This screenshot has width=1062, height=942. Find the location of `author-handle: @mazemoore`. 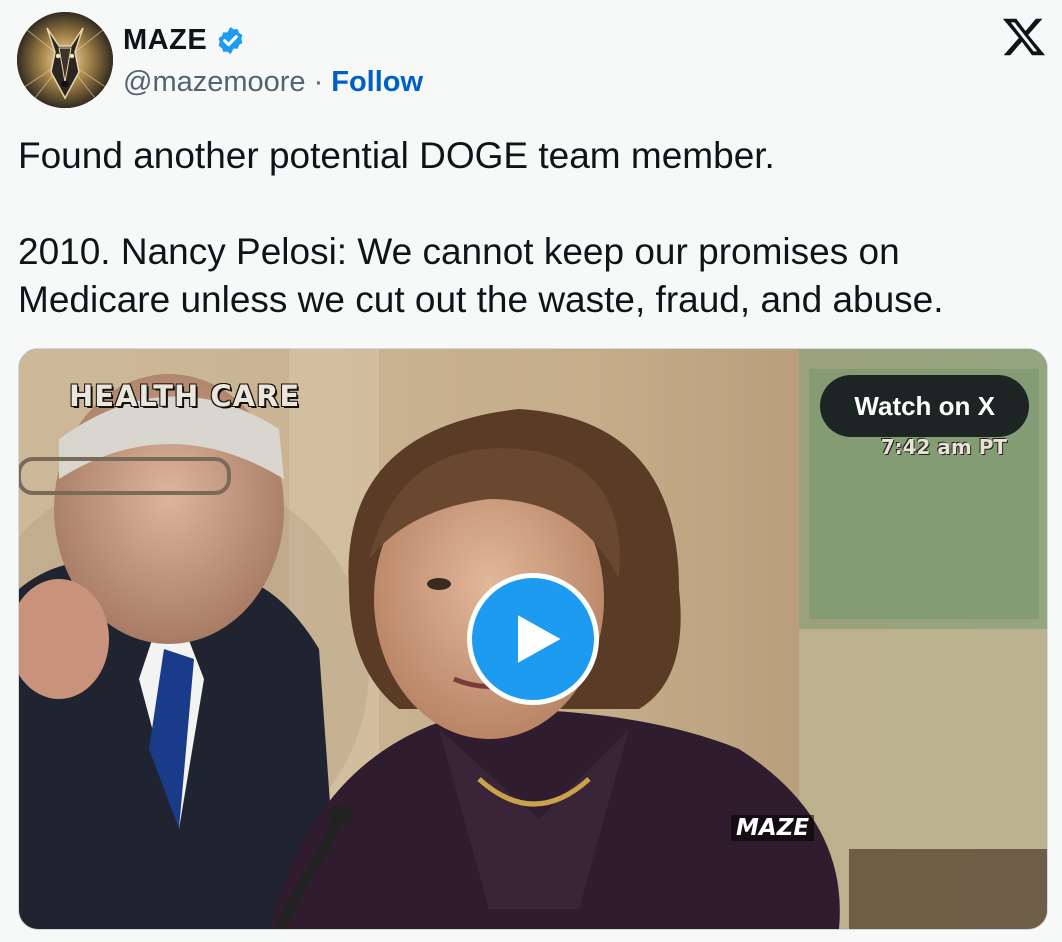

author-handle: @mazemoore is located at coordinates (214, 82).